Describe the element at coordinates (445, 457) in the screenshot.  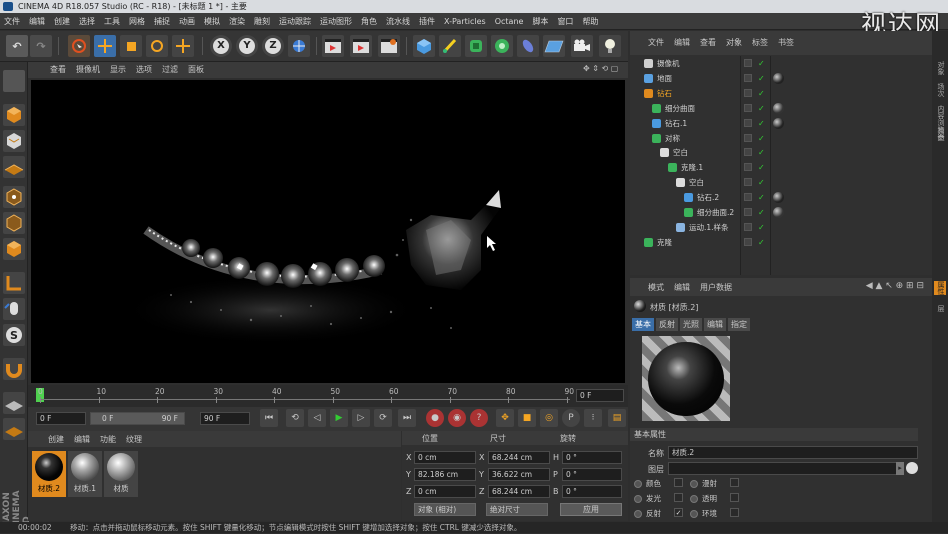
I see `position-field: 0 cm` at that location.